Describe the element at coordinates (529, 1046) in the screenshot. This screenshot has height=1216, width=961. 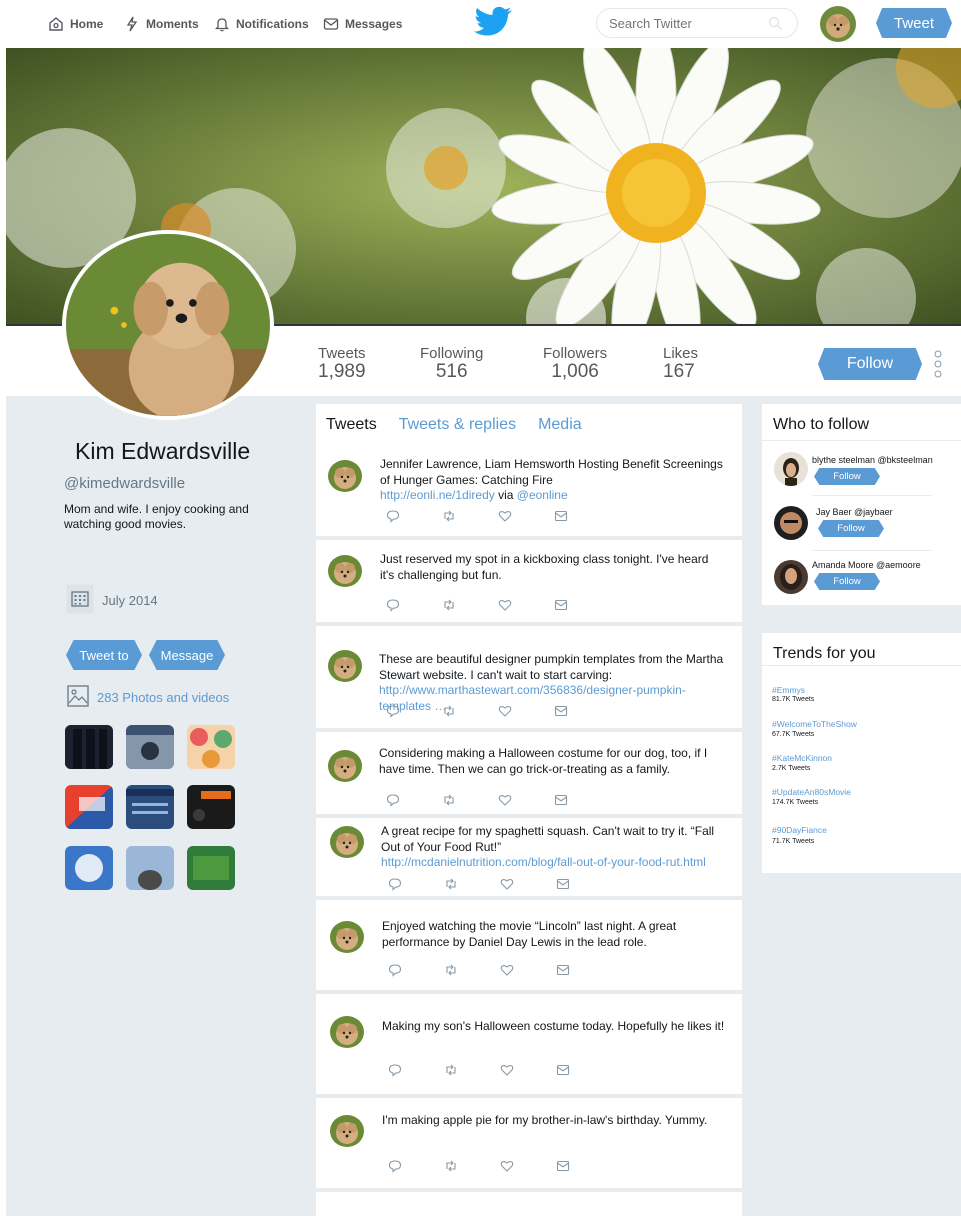
I see `tweet-row` at that location.